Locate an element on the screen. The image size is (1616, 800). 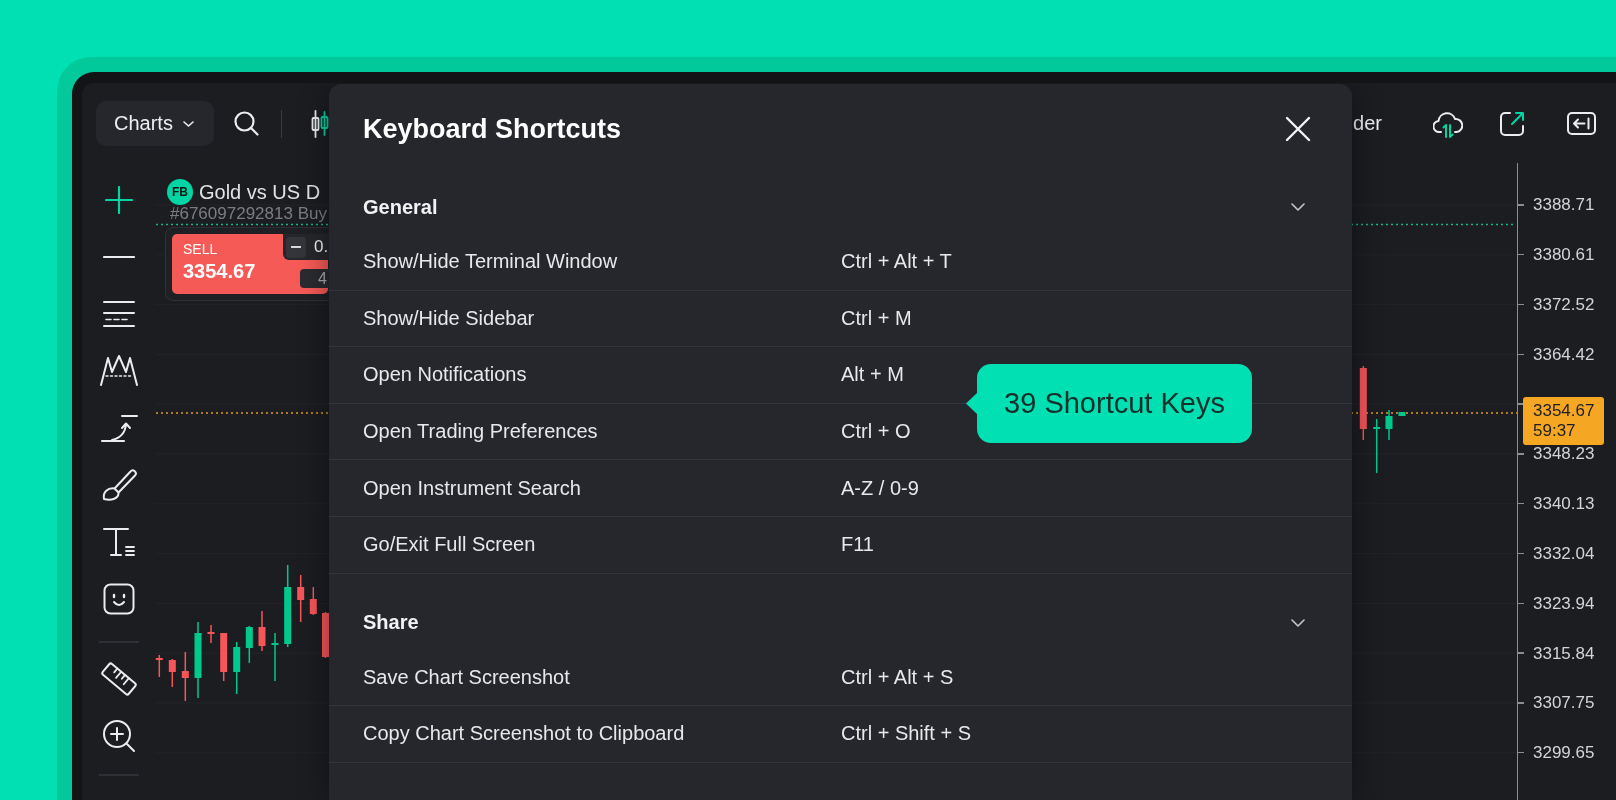
shortcut-action: Open Instrument Search is located at coordinates (472, 488).